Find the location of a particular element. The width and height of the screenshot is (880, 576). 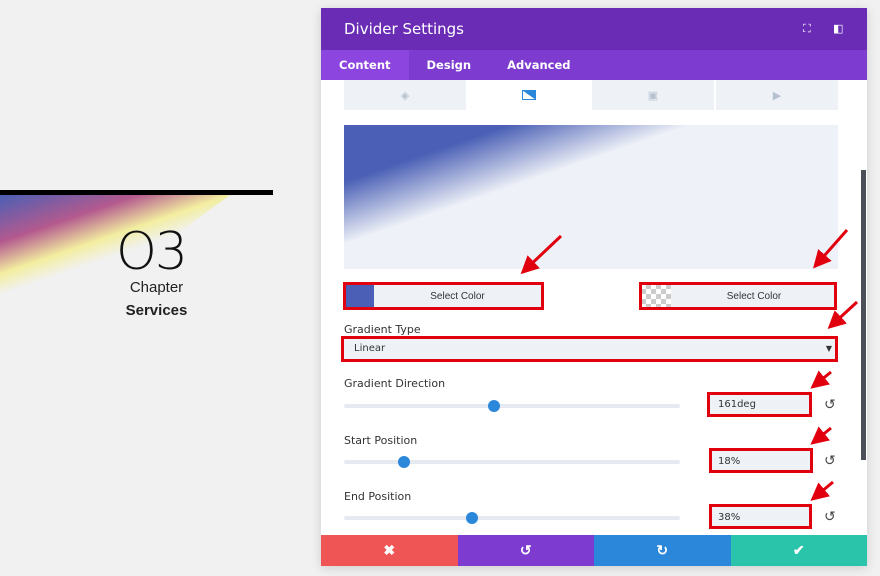

end-color-swatch is located at coordinates (656, 296).